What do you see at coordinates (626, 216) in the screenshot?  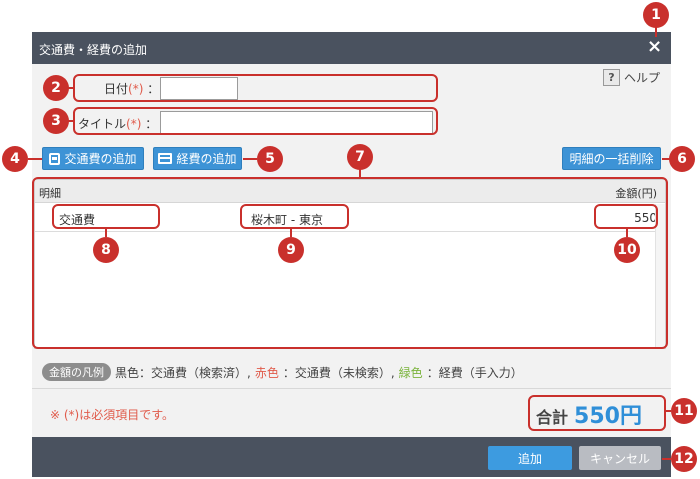 I see `highlight-amount` at bounding box center [626, 216].